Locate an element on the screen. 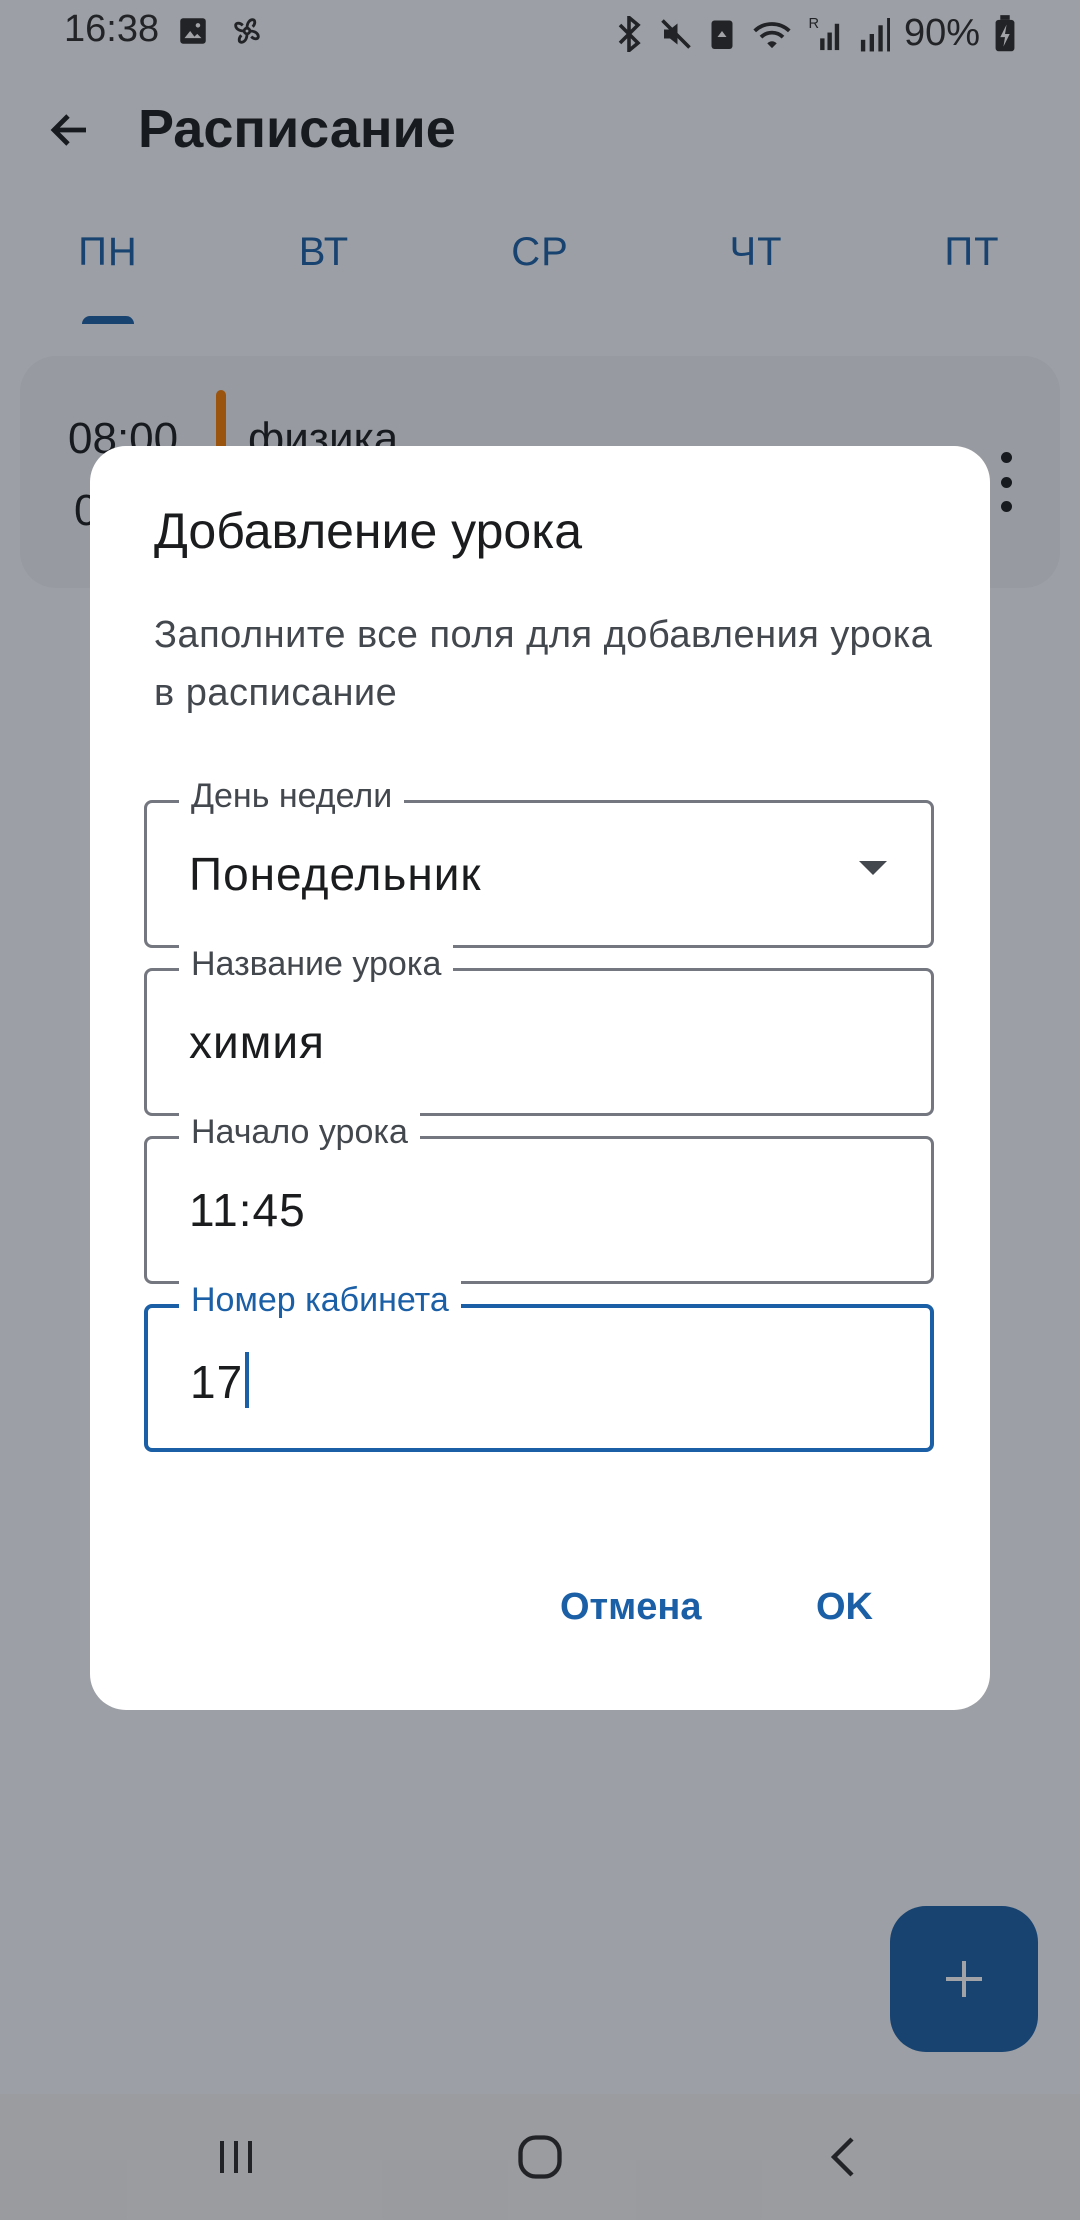 This screenshot has width=1080, height=2220. text-caret is located at coordinates (247, 1380).